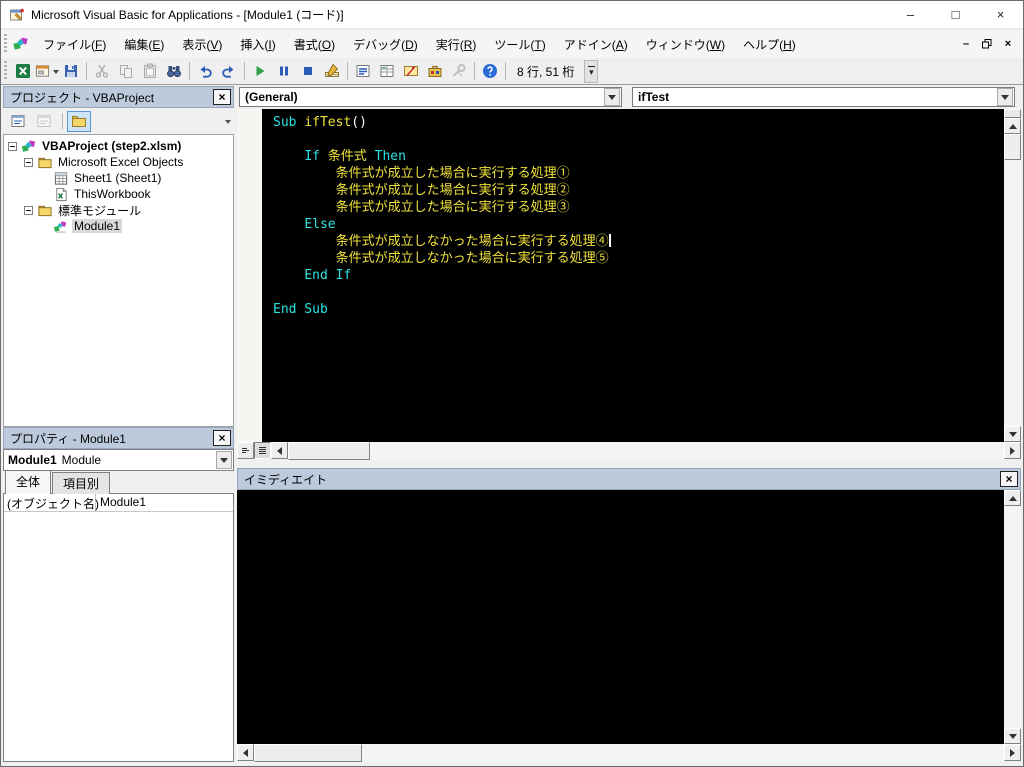 This screenshot has width=1024, height=767. I want to click on menu-item: ウィンドウ(W), so click(685, 44).